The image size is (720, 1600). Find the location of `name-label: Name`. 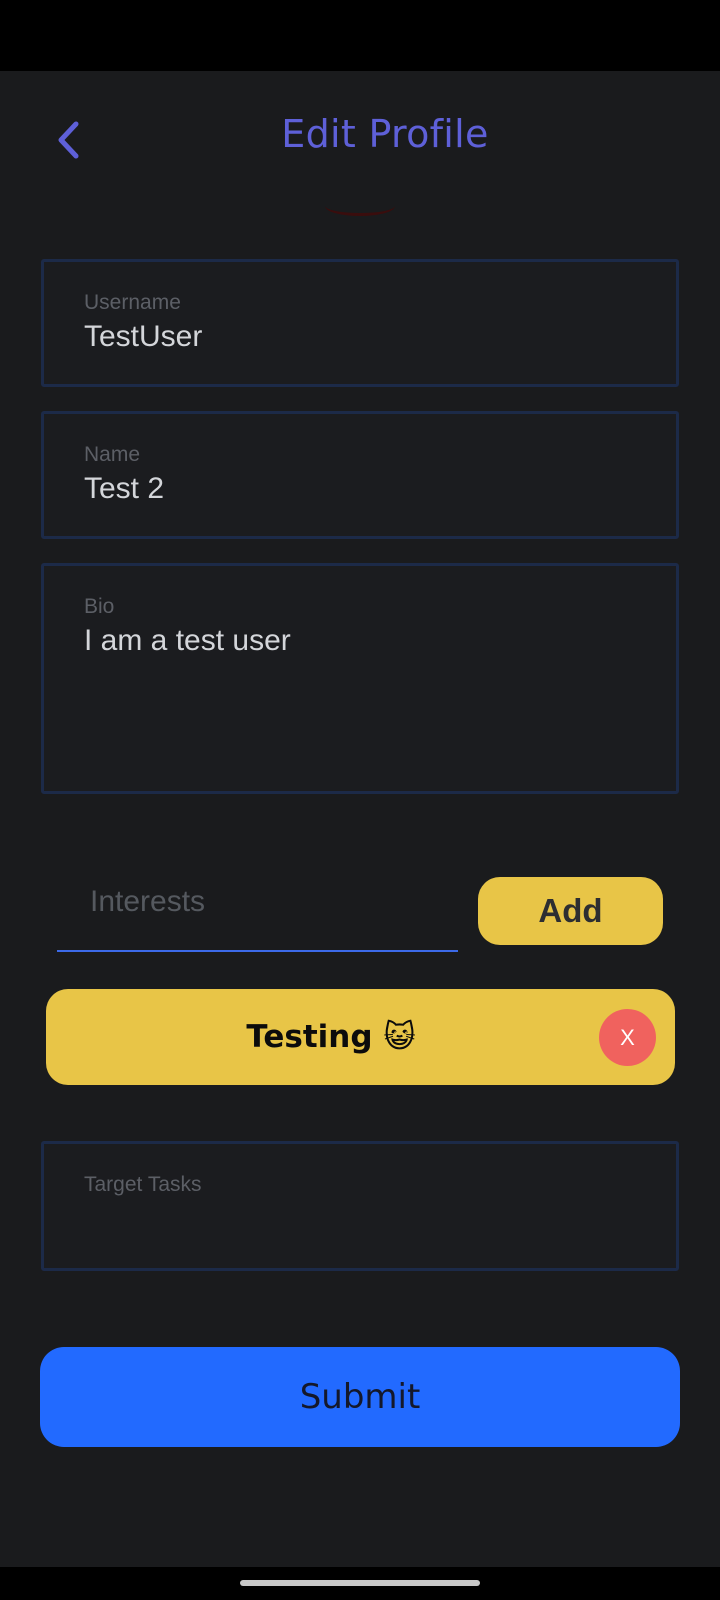

name-label: Name is located at coordinates (112, 454).